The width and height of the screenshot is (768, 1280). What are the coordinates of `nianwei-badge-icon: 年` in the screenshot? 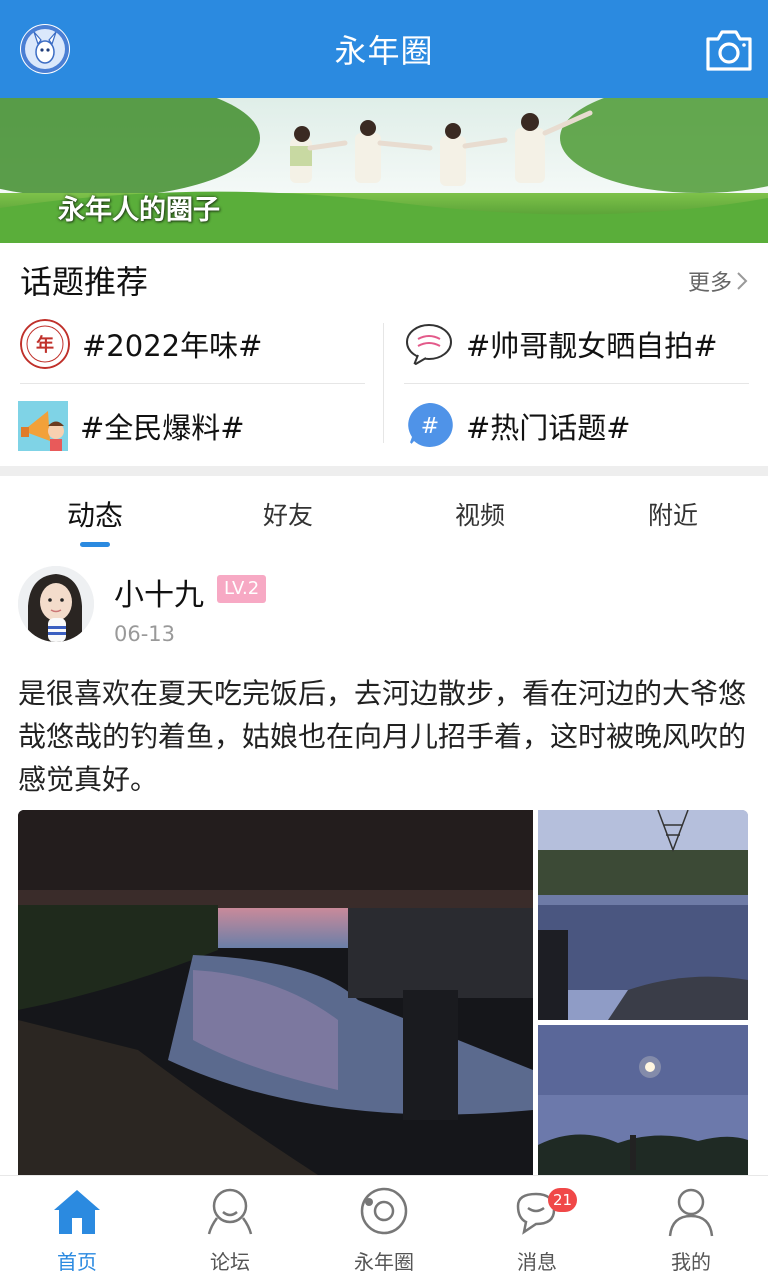 It's located at (45, 344).